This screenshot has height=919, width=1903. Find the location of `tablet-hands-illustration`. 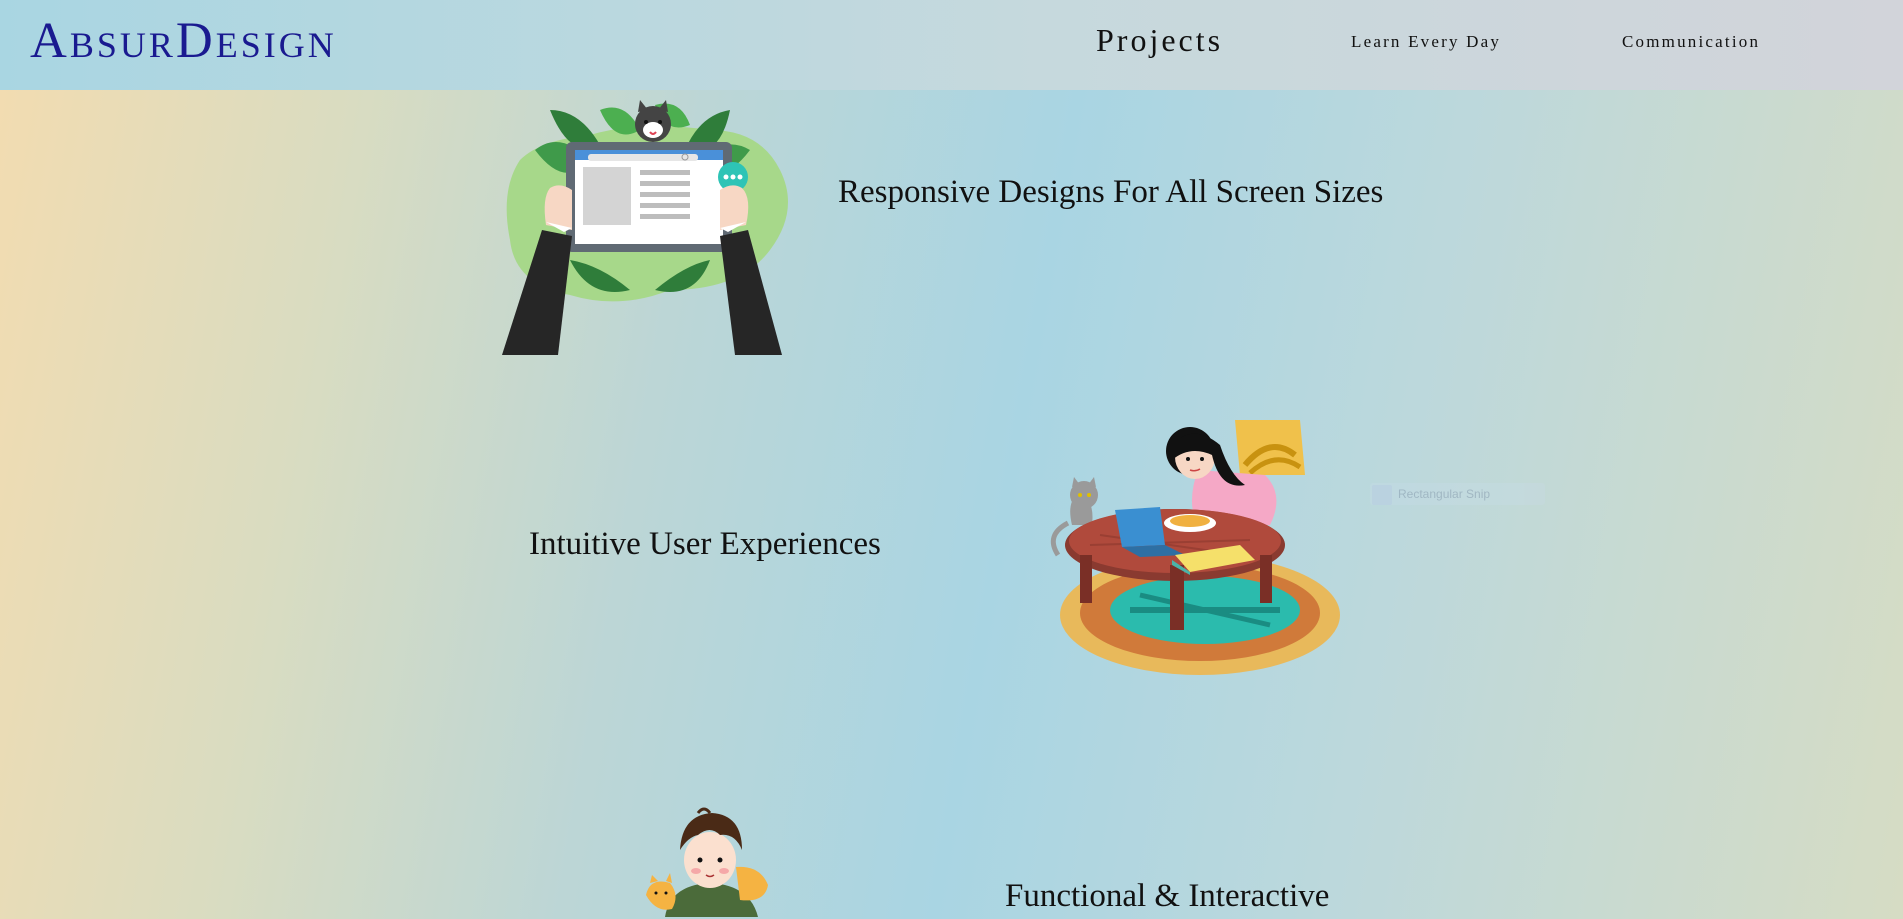

tablet-hands-illustration is located at coordinates (645, 227).